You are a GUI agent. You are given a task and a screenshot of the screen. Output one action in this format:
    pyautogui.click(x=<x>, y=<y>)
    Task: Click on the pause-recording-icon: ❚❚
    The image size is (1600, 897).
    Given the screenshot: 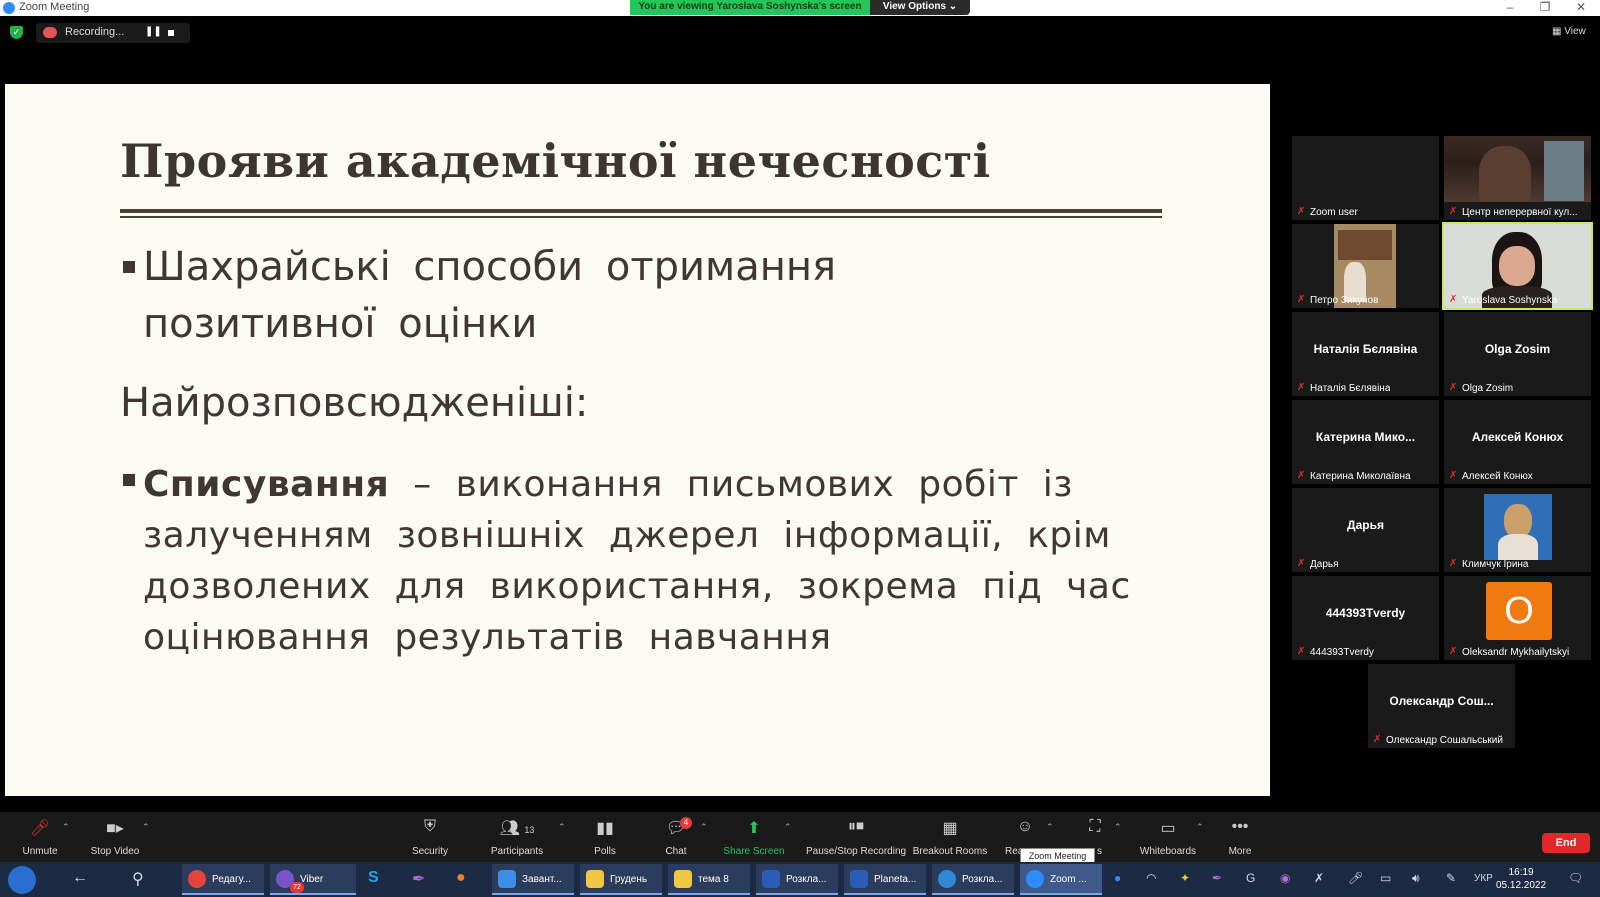 What is the action you would take?
    pyautogui.click(x=153, y=31)
    